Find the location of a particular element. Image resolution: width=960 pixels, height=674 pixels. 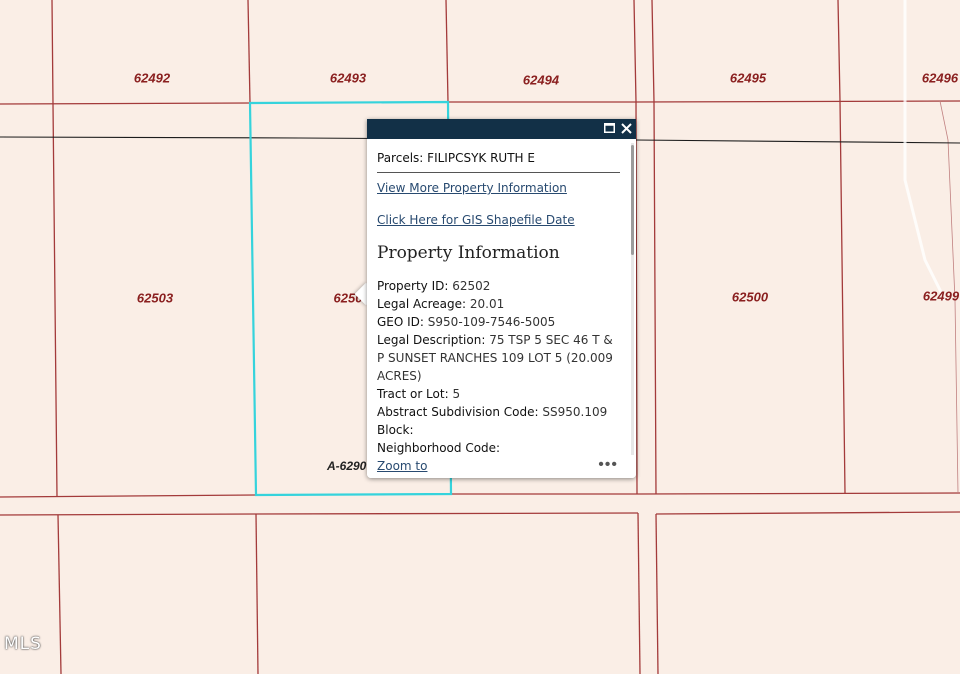

attr-neighborhood: Neighborhood Code: is located at coordinates (499, 448).